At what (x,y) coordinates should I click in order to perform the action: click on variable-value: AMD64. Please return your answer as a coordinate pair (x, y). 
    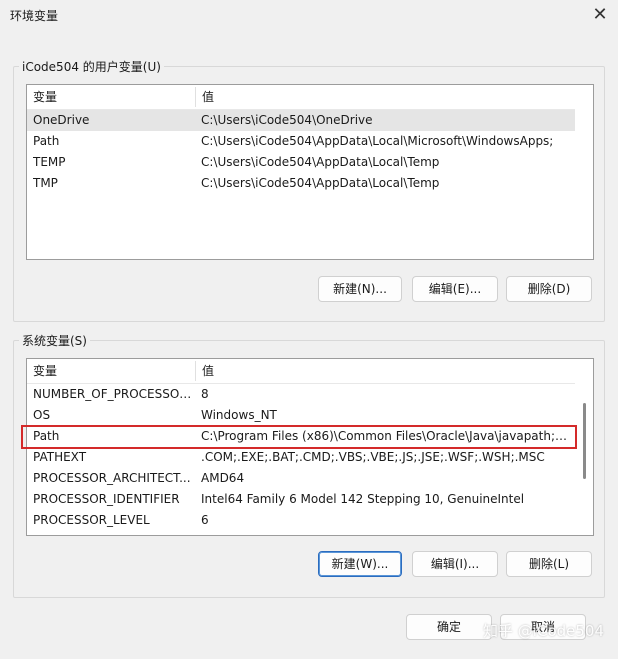
    Looking at the image, I should click on (223, 478).